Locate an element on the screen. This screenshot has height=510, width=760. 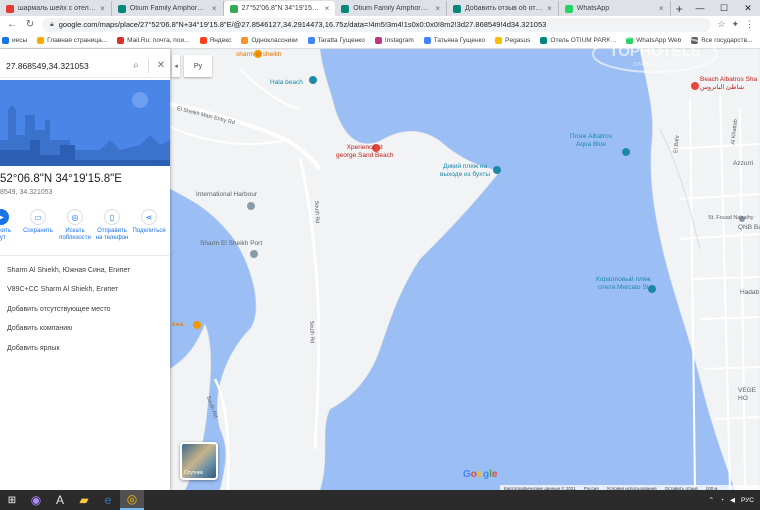
map-label-wild-beach: Дикий пляж на выходе из бухты is located at coordinates (465, 171).